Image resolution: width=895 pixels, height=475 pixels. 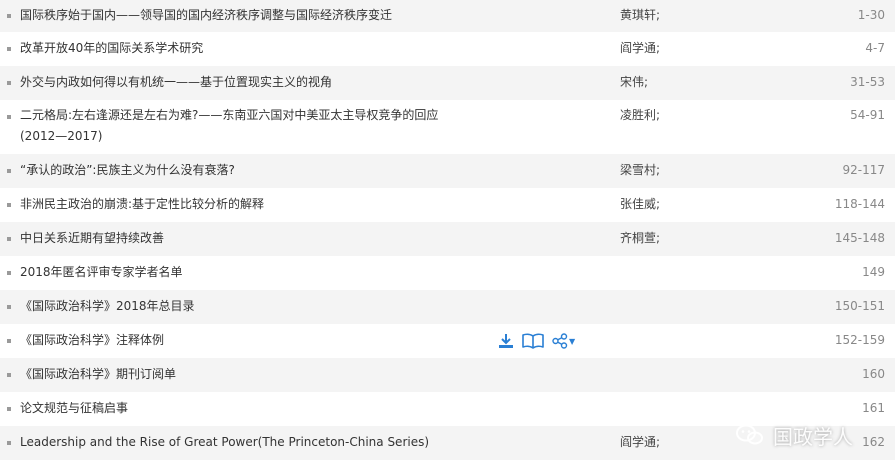 I want to click on page-range: 145-148, so click(x=859, y=238).